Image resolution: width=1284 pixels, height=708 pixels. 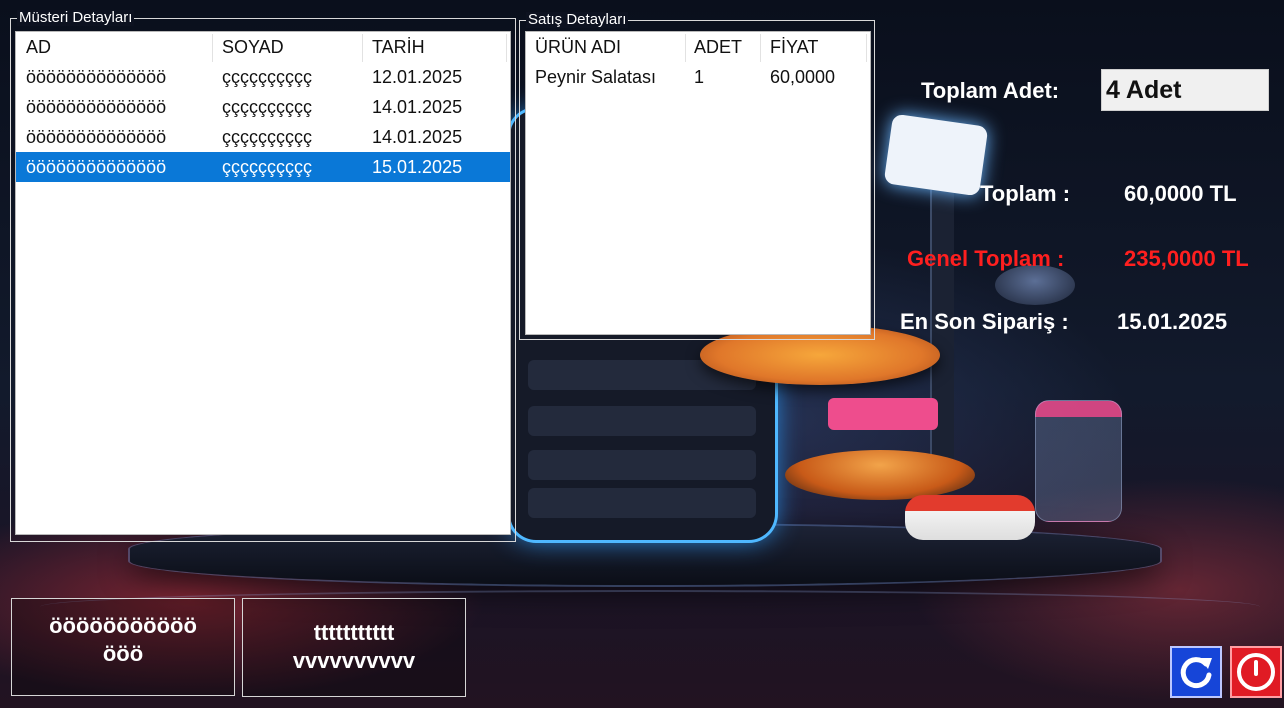 I want to click on toplam-value: 60,0000 TL, so click(x=1180, y=193).